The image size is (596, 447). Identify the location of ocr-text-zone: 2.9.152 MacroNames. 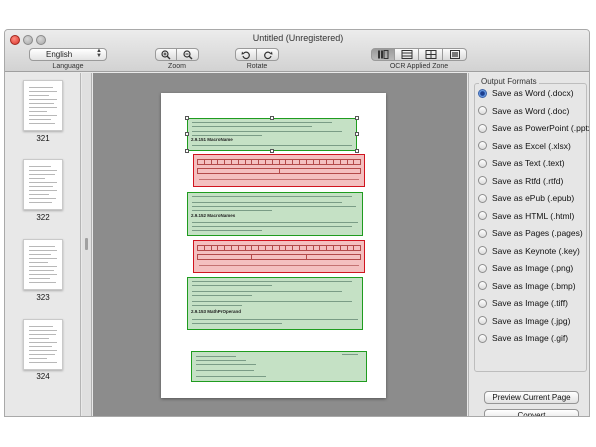
(275, 214).